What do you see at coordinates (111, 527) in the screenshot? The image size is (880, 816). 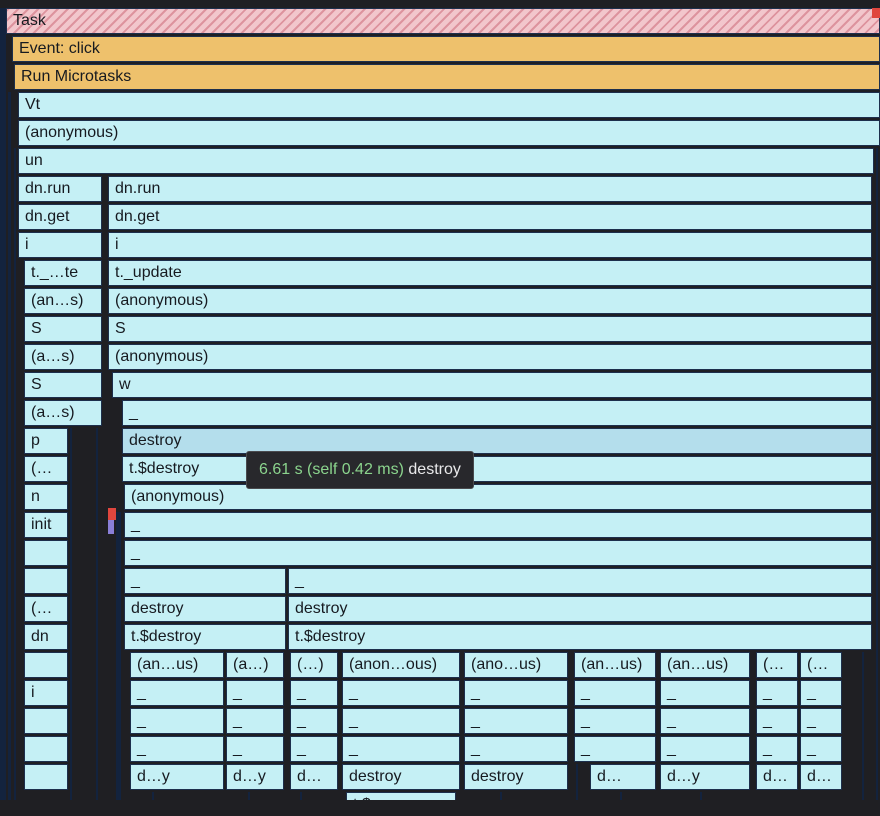 I see `purple-marker` at bounding box center [111, 527].